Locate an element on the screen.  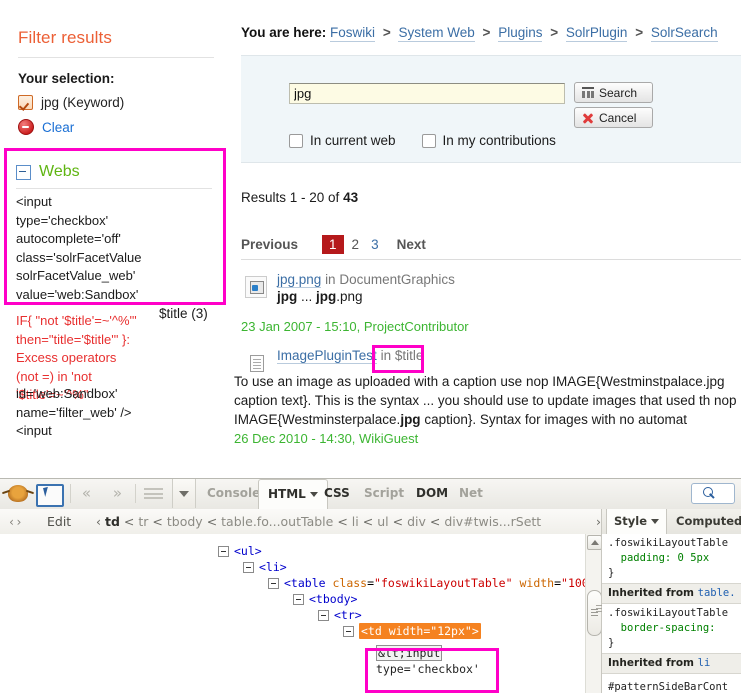
photo-glyph-icon is located at coordinates (257, 287).